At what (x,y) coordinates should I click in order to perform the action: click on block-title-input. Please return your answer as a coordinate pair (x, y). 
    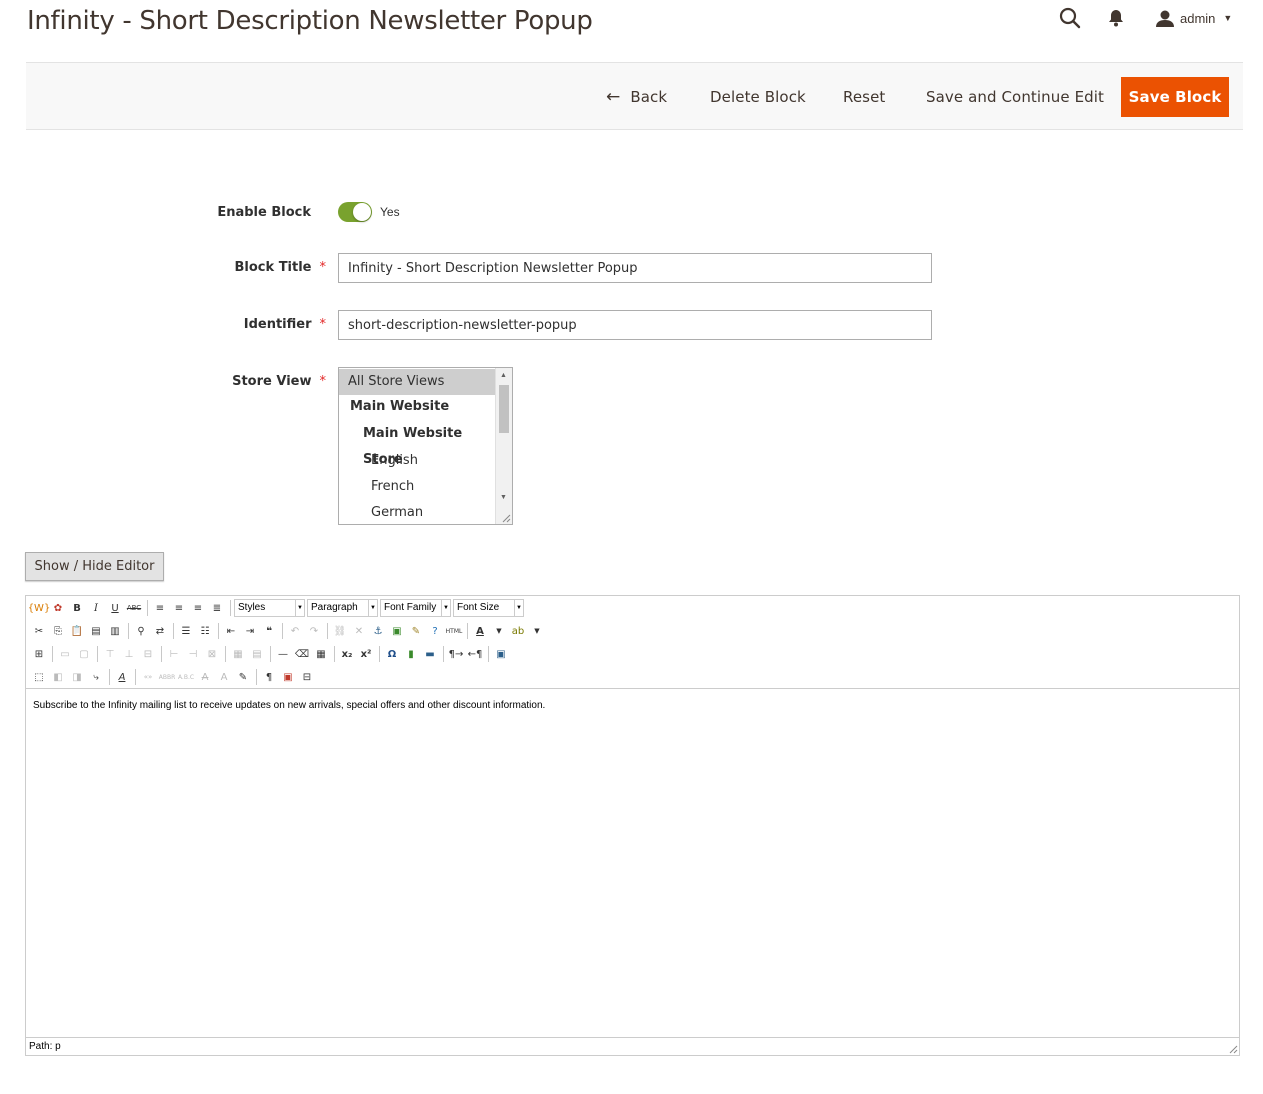
    Looking at the image, I should click on (635, 268).